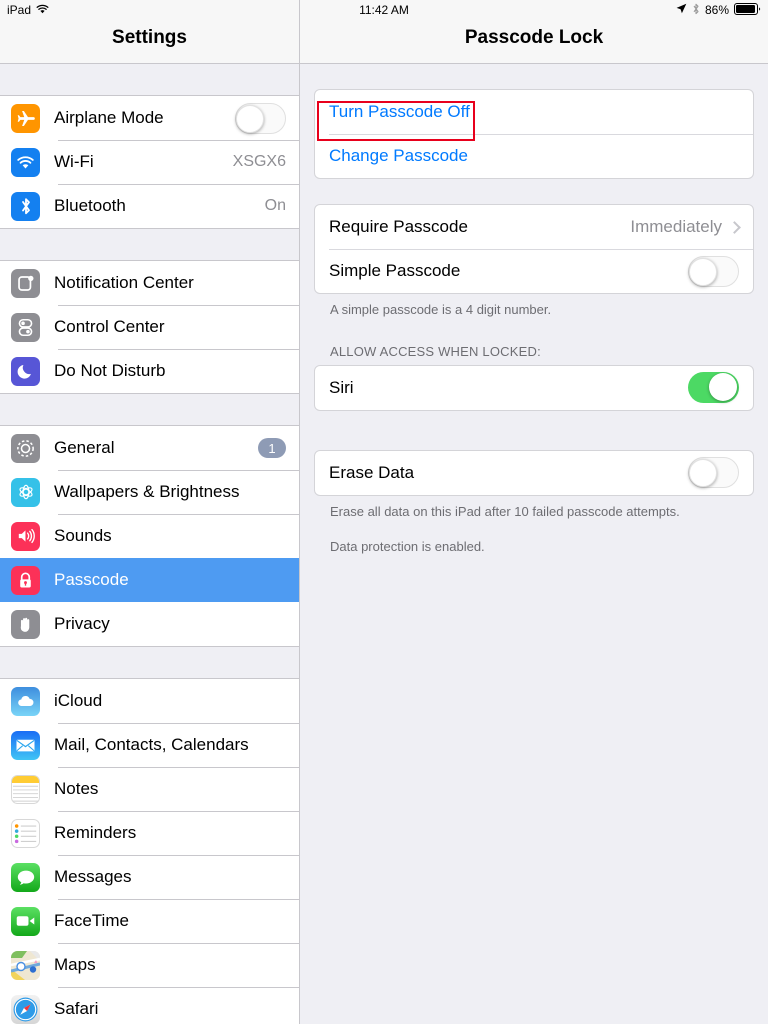  Describe the element at coordinates (149, 701) in the screenshot. I see `sidebar-item-icloud: iCloud` at that location.